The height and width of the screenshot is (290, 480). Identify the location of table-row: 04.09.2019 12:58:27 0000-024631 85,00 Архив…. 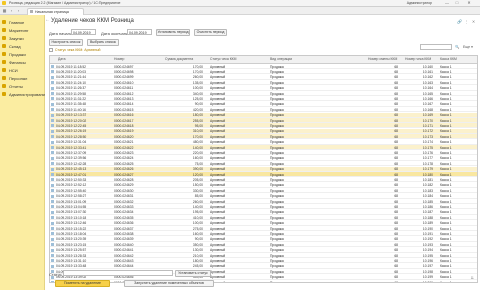
(263, 196).